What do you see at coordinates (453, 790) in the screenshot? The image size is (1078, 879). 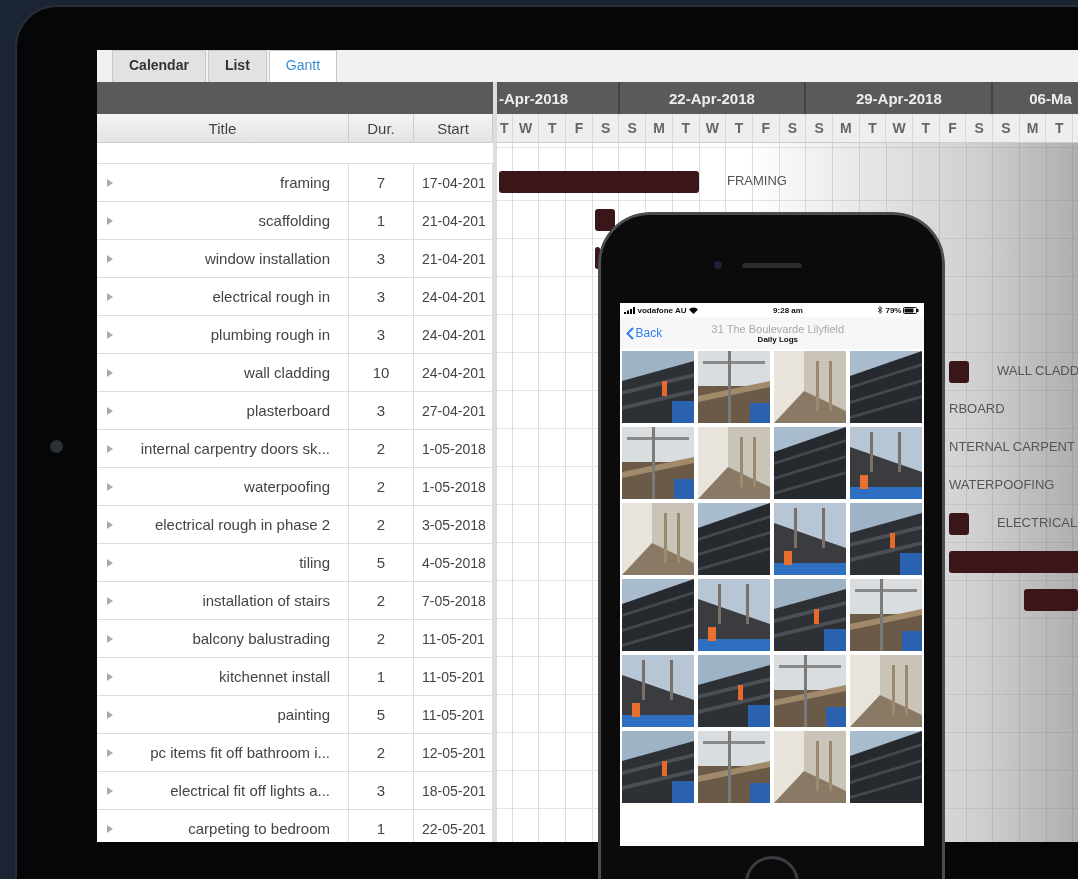 I see `table-cell: 18-05-201` at bounding box center [453, 790].